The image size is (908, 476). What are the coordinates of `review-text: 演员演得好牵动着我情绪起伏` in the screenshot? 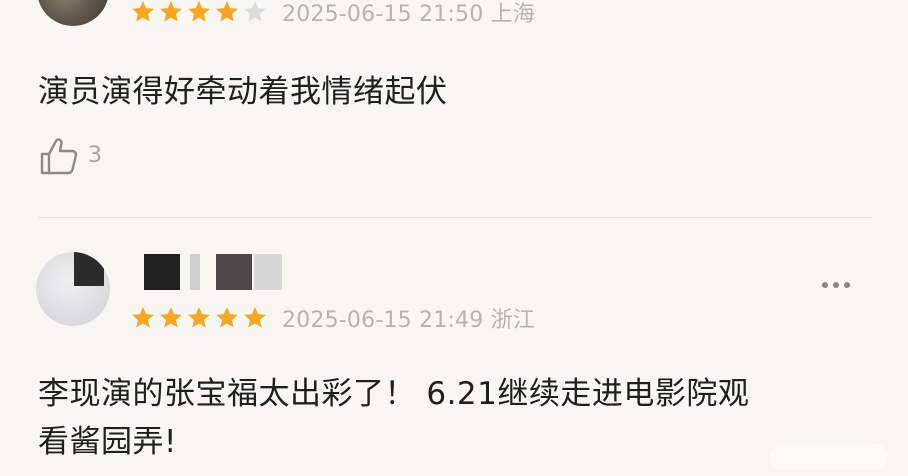 It's located at (243, 92).